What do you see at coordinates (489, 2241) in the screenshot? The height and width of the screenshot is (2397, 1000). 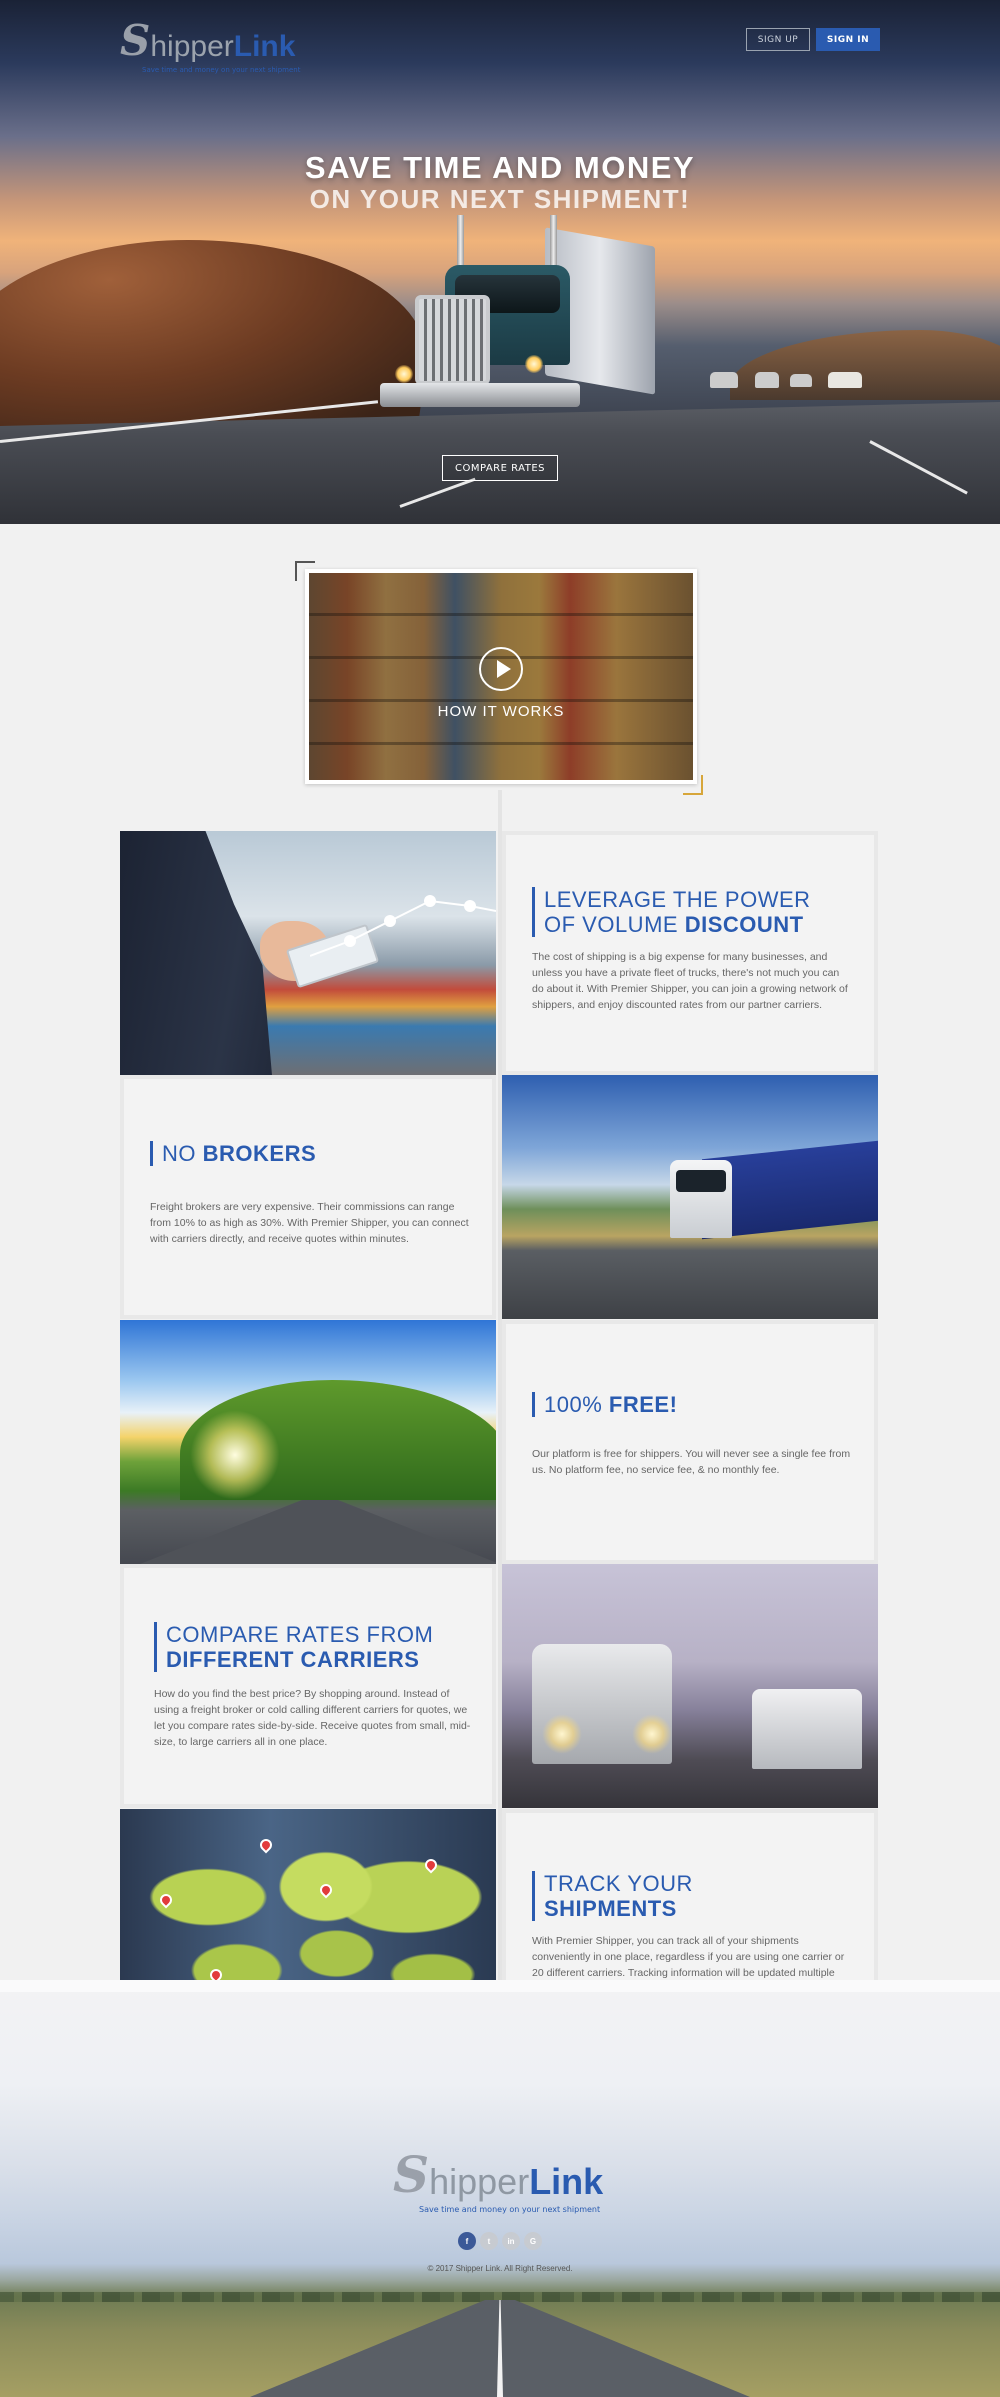 I see `twitter-icon: t` at bounding box center [489, 2241].